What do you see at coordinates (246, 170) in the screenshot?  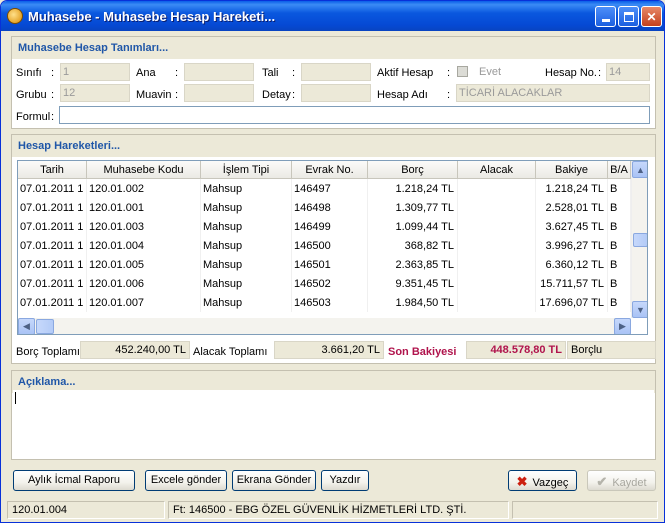 I see `column-header-islem-tipi: İşlem Tipi` at bounding box center [246, 170].